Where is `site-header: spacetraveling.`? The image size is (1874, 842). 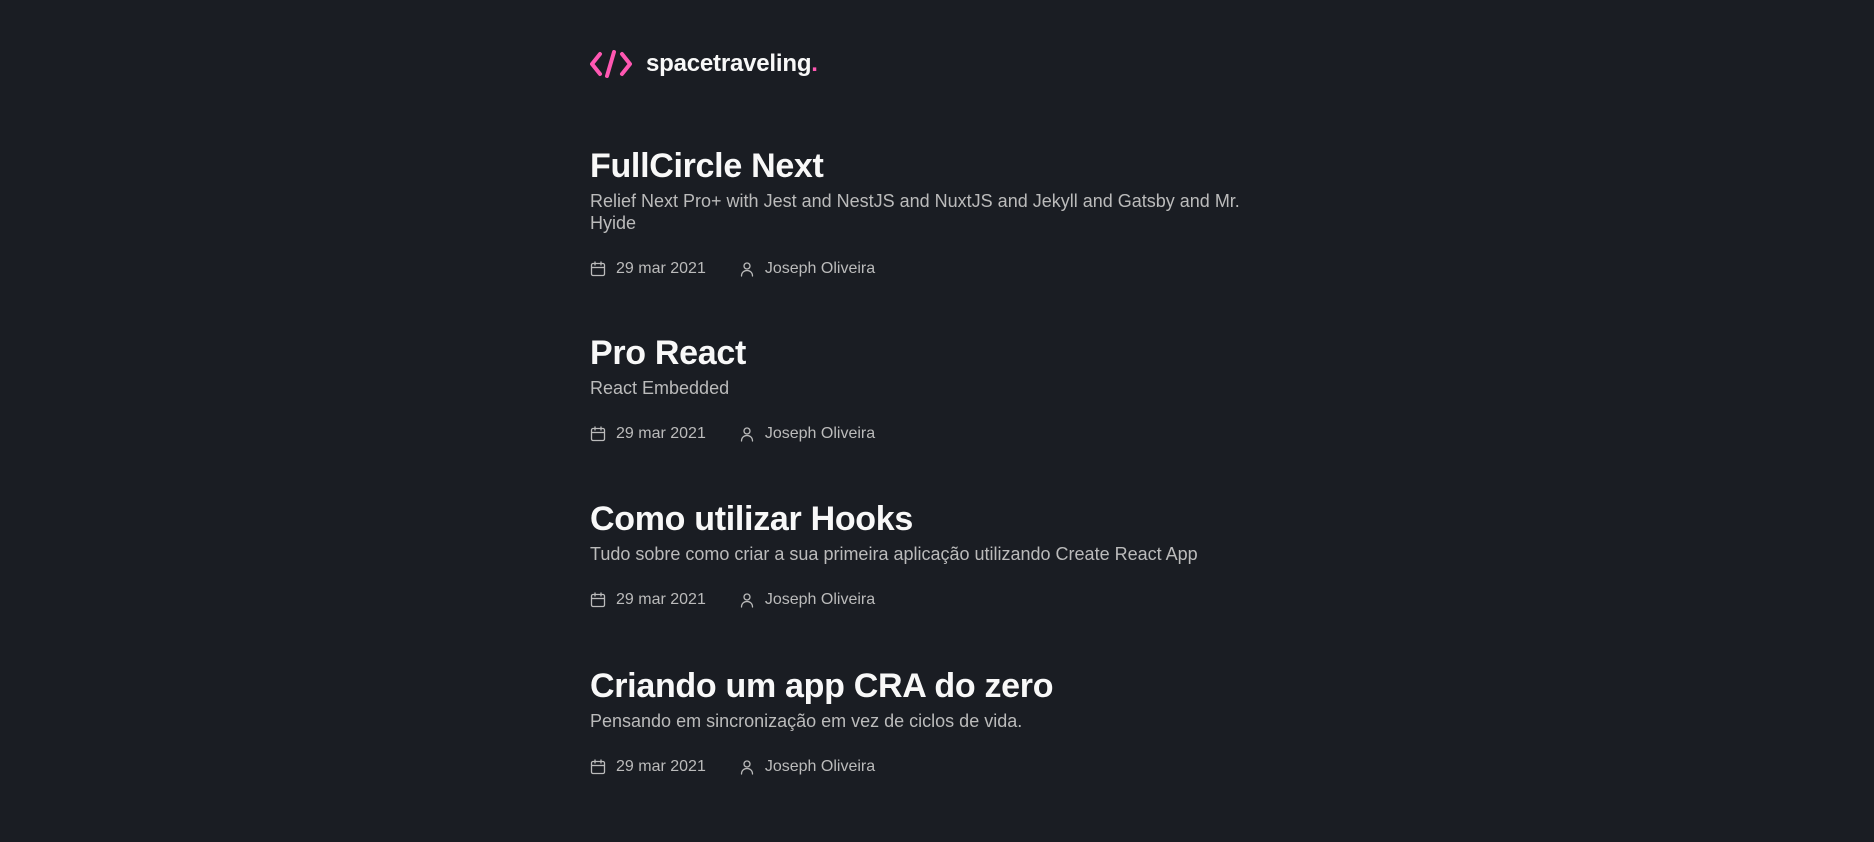 site-header: spacetraveling. is located at coordinates (704, 64).